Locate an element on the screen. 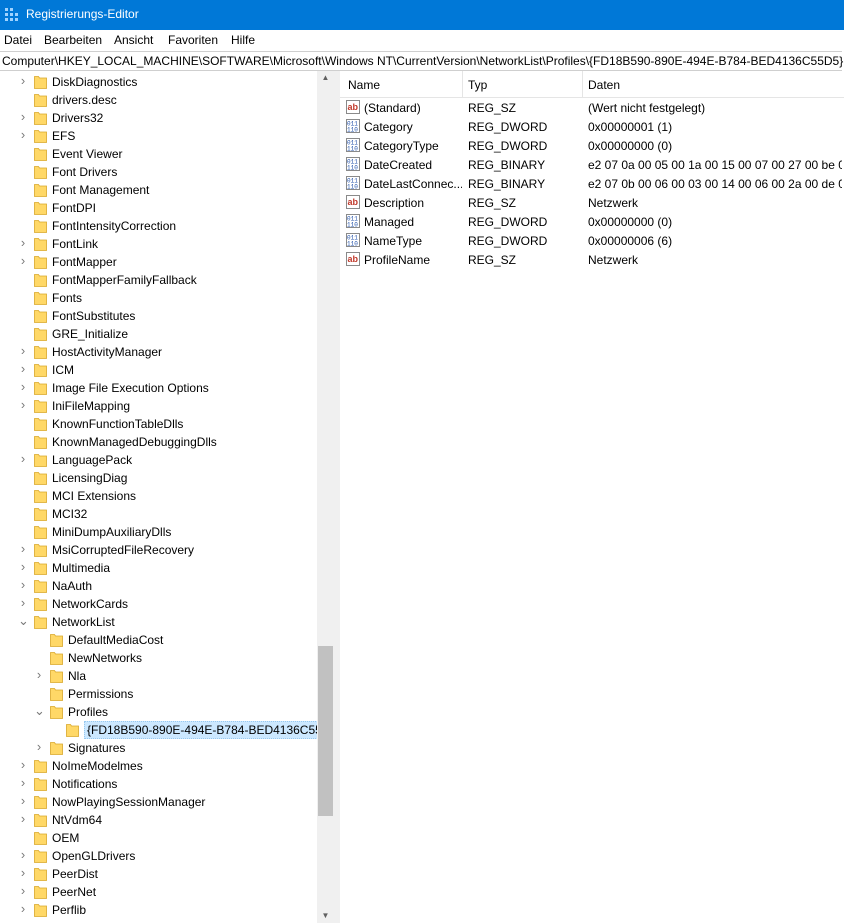  tree-node: › NowPlayingSessionManager is located at coordinates (159, 802).